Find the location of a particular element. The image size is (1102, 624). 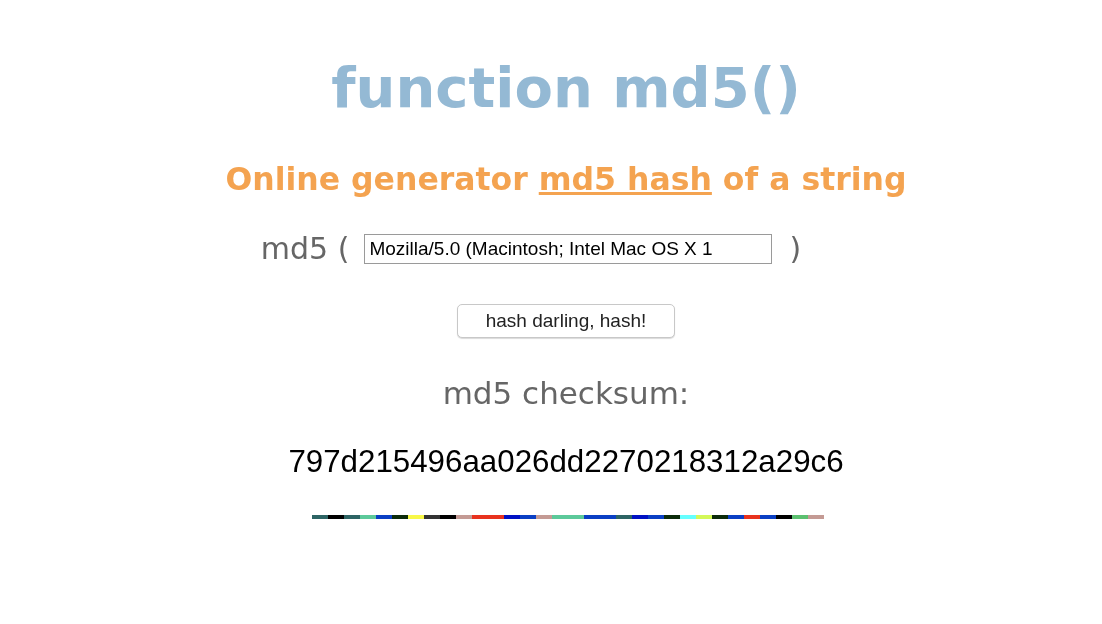

subtitle: Online generator md5 hash of a string is located at coordinates (566, 179).